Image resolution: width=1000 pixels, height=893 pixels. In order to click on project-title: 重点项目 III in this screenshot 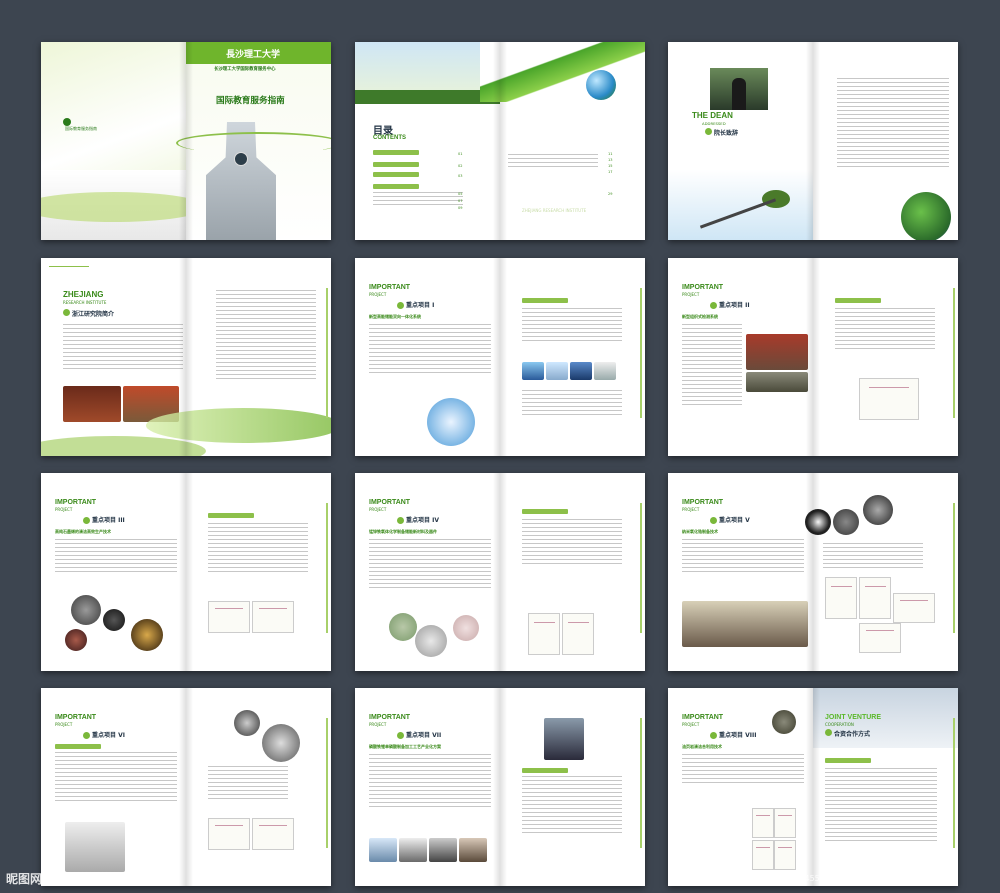, I will do `click(104, 519)`.